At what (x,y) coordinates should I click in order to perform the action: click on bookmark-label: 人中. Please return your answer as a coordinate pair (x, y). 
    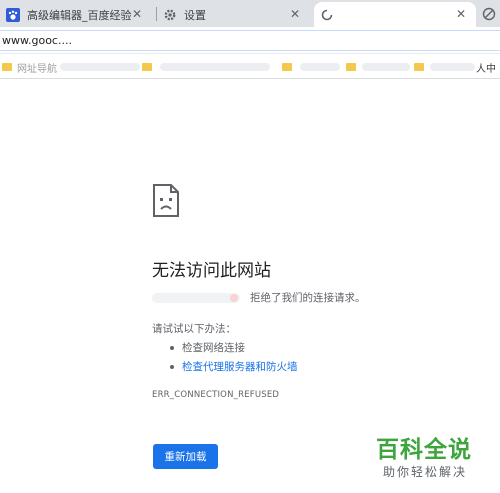
    Looking at the image, I should click on (486, 69).